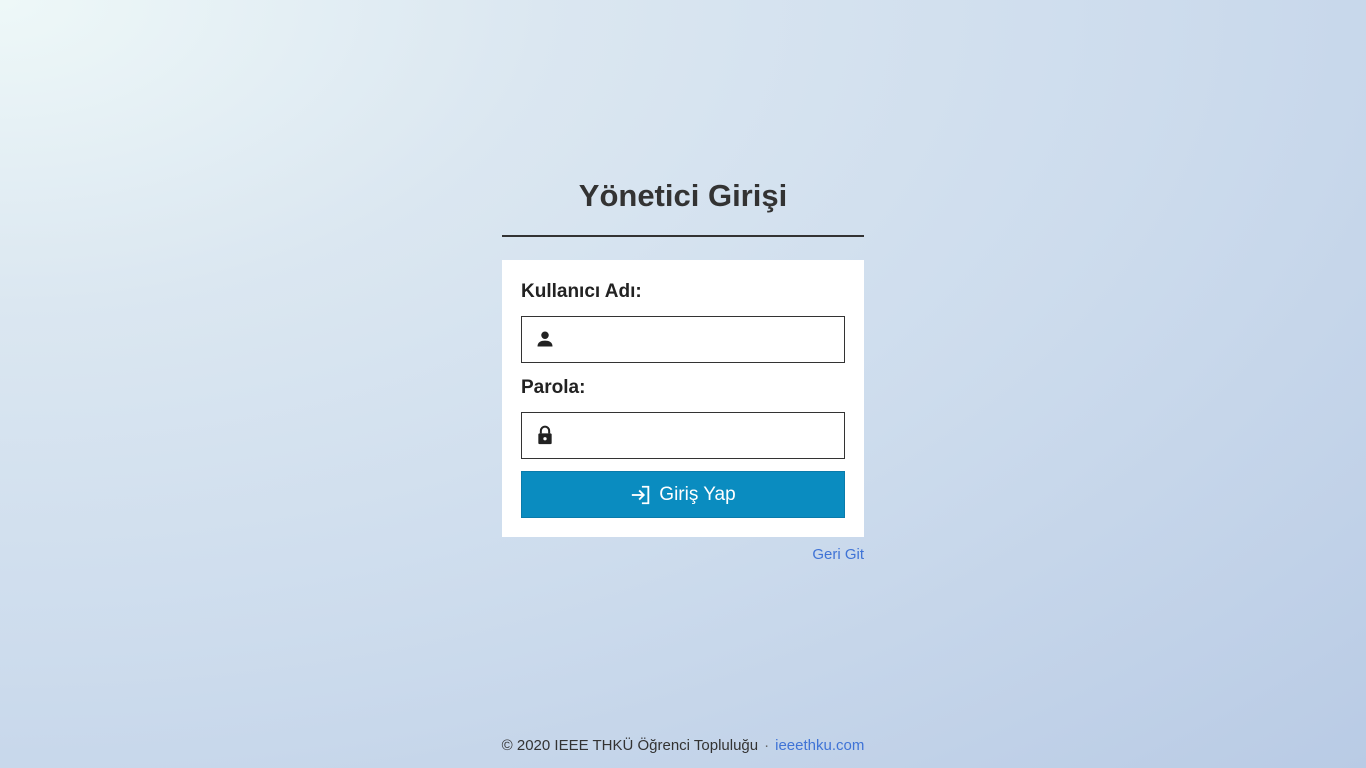  I want to click on password-field, so click(683, 435).